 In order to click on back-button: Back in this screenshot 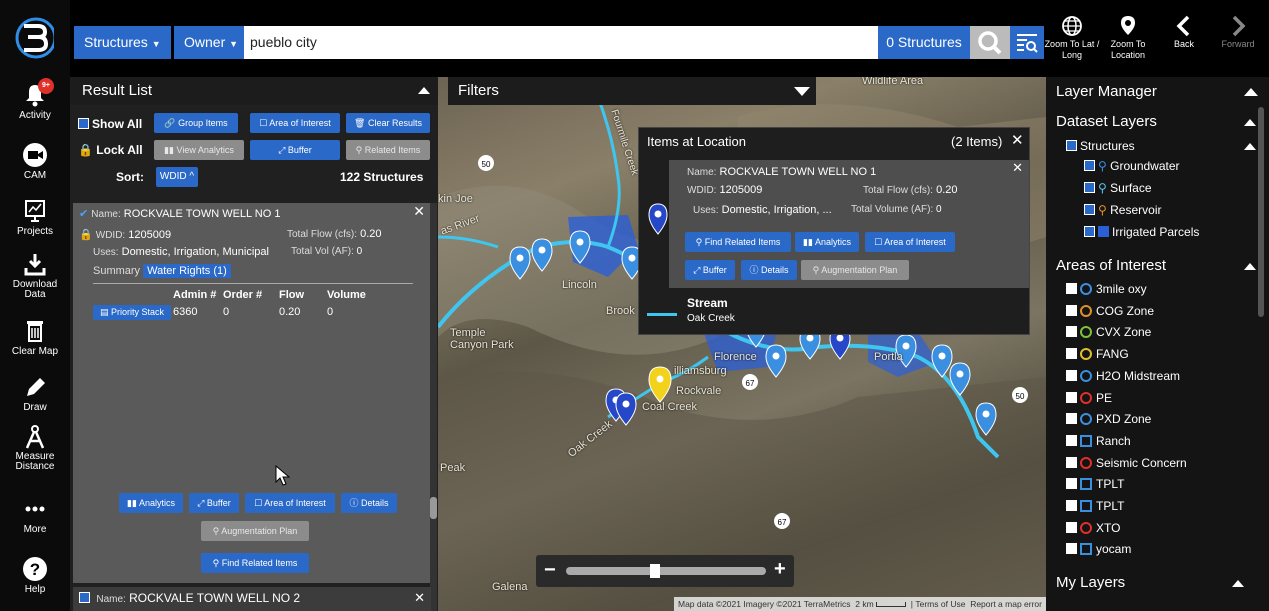, I will do `click(1184, 32)`.